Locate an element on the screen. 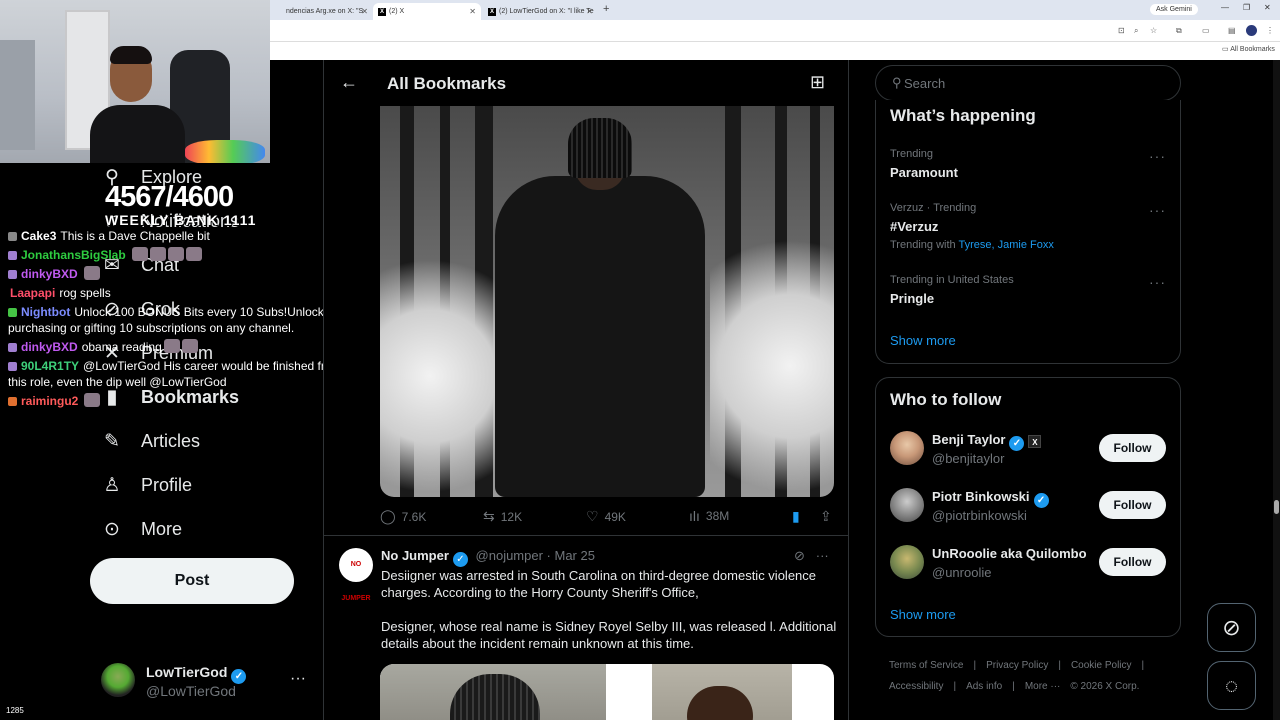  extension-icon: ▤ is located at coordinates (1232, 30).